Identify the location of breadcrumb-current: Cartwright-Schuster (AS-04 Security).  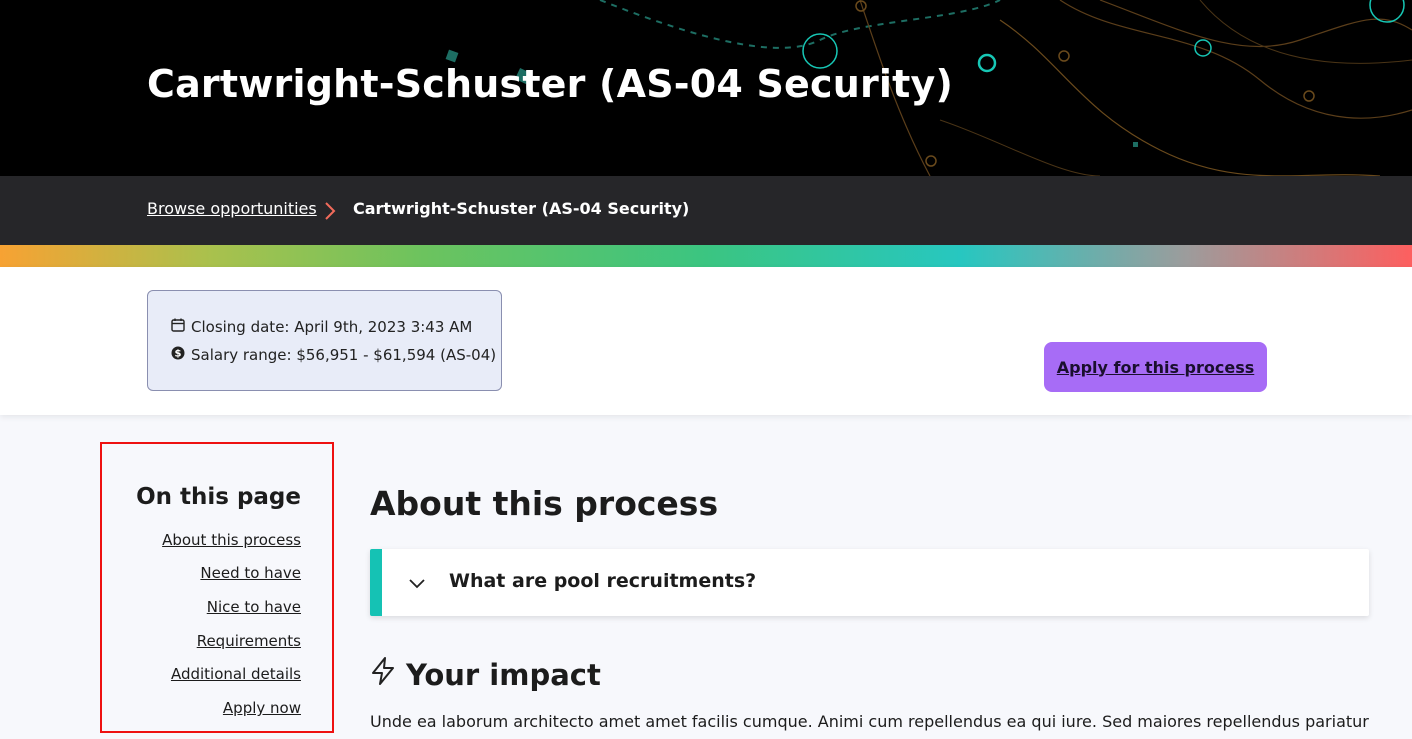
(521, 208).